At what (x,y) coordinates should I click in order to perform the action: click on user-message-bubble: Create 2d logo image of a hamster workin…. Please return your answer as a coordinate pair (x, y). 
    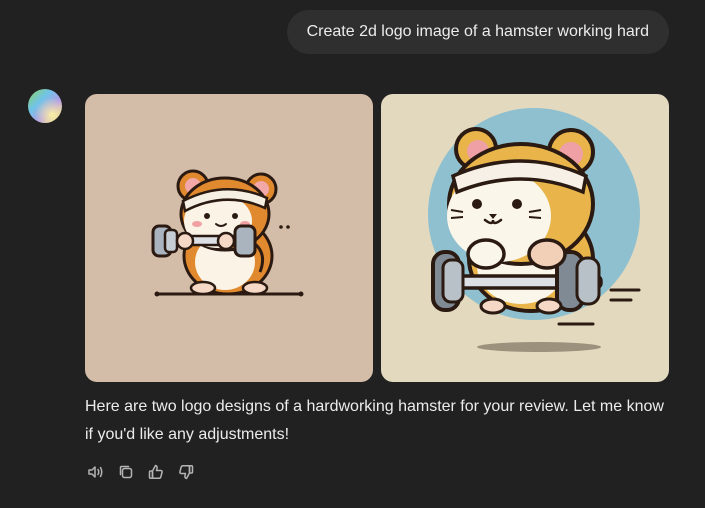
    Looking at the image, I should click on (477, 32).